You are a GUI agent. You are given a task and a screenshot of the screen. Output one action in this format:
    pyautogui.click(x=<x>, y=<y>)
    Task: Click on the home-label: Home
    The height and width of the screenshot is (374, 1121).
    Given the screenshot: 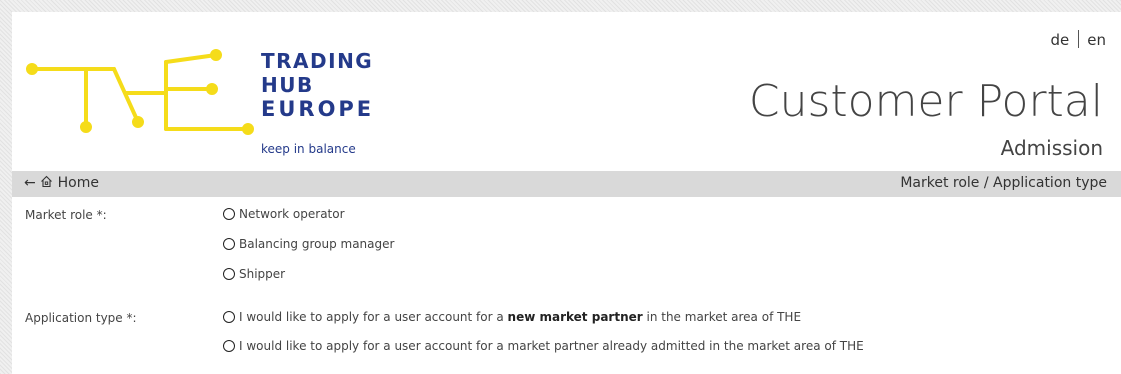 What is the action you would take?
    pyautogui.click(x=78, y=183)
    